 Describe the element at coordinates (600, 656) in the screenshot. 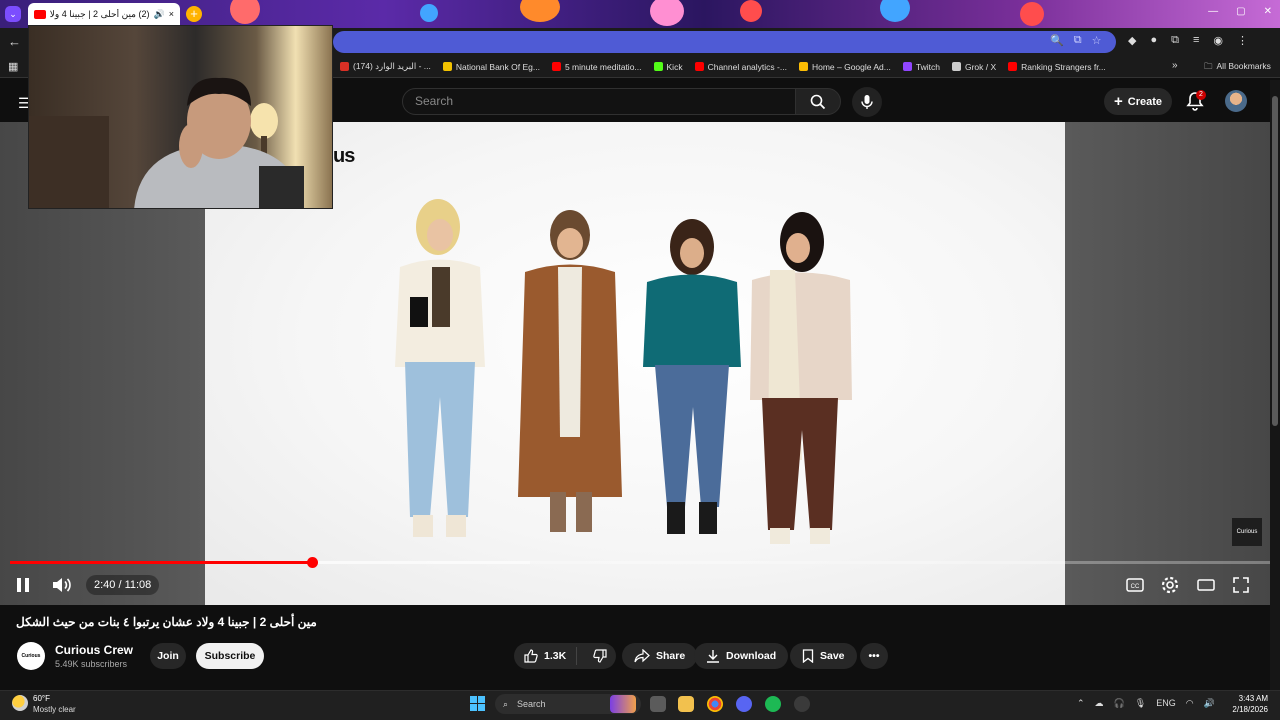

I see `dislike-button` at that location.